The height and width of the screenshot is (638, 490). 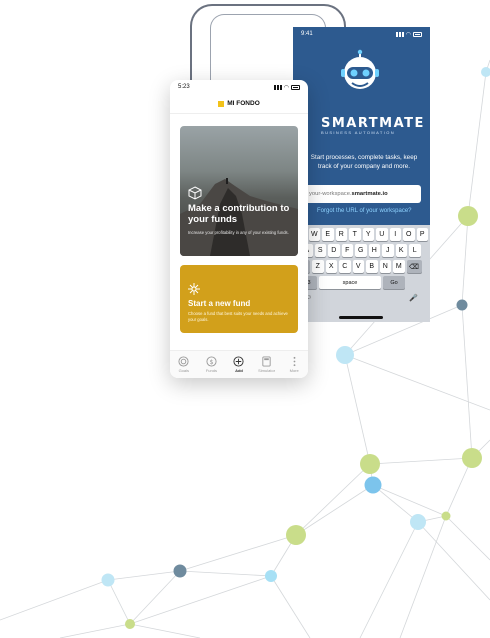 What do you see at coordinates (239, 370) in the screenshot?
I see `tab-label: Add` at bounding box center [239, 370].